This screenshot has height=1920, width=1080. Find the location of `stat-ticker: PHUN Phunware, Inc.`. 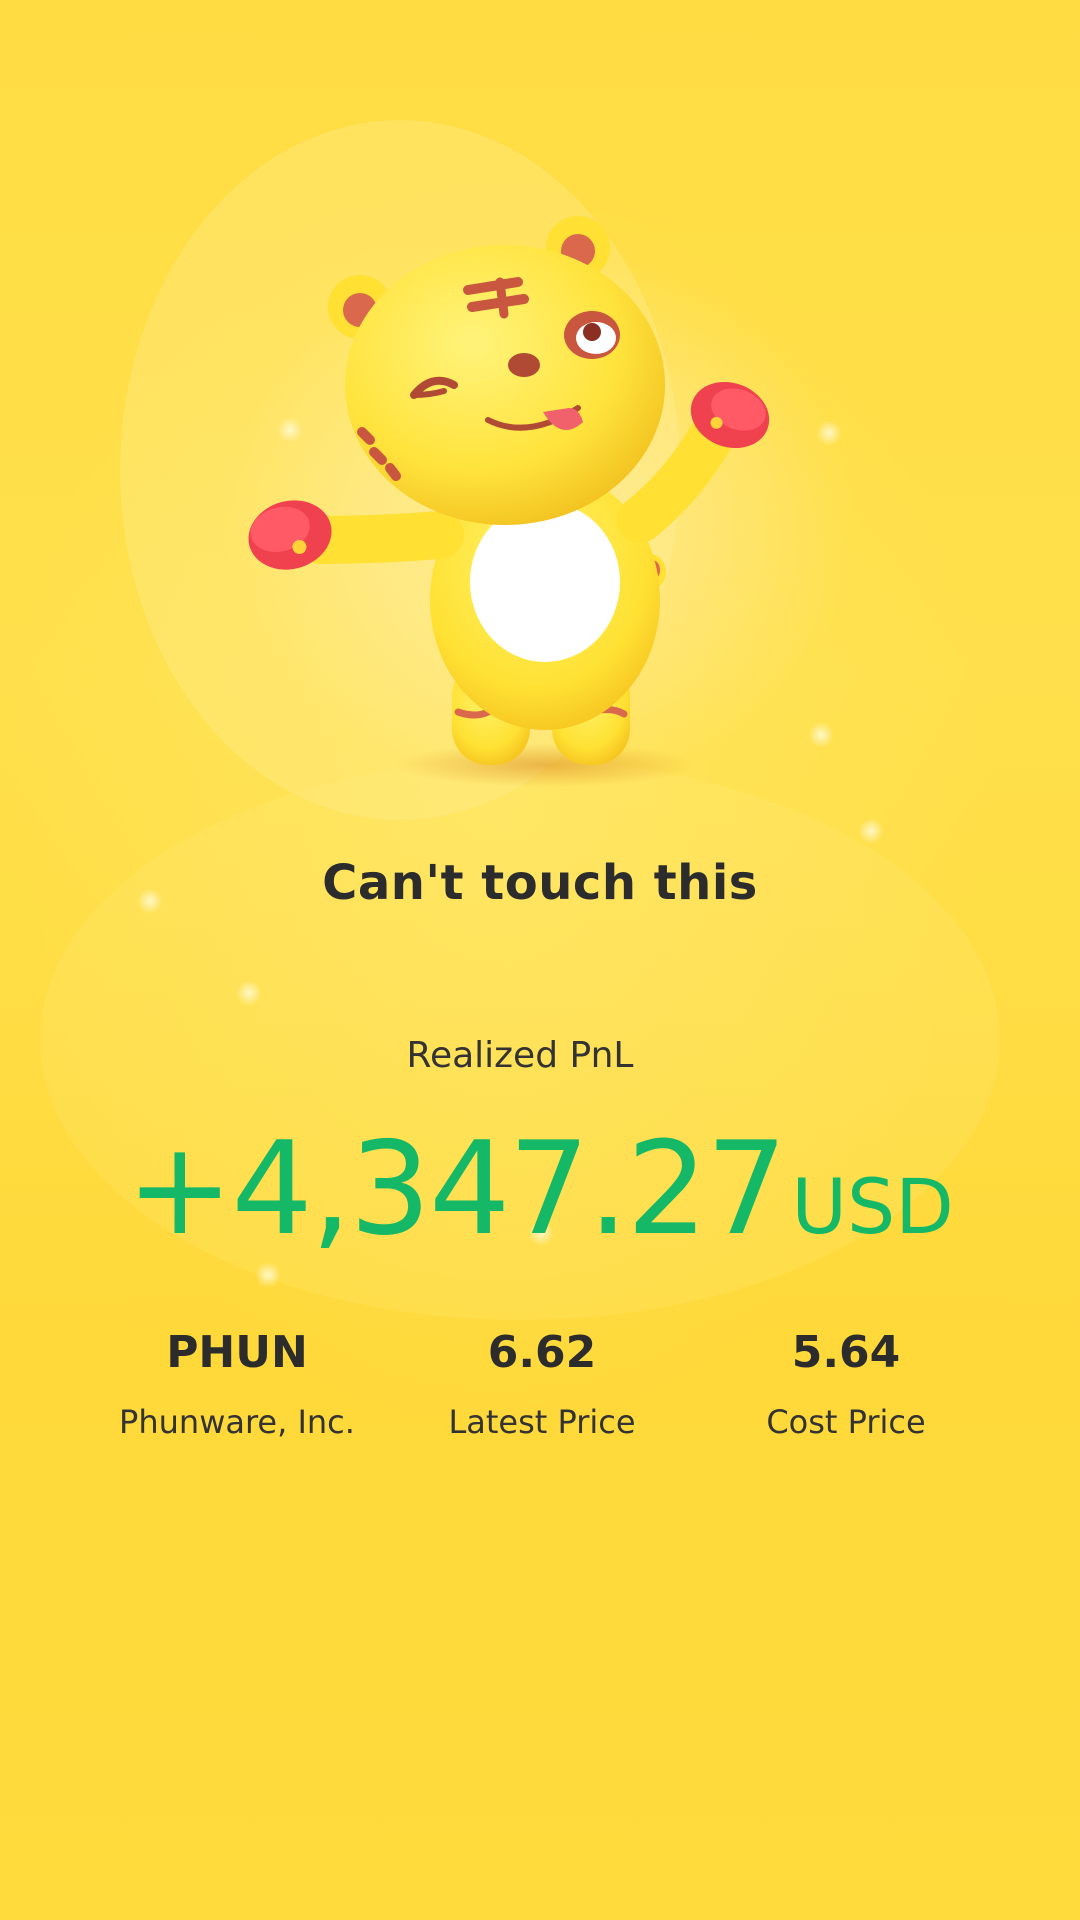

stat-ticker: PHUN Phunware, Inc. is located at coordinates (237, 1383).